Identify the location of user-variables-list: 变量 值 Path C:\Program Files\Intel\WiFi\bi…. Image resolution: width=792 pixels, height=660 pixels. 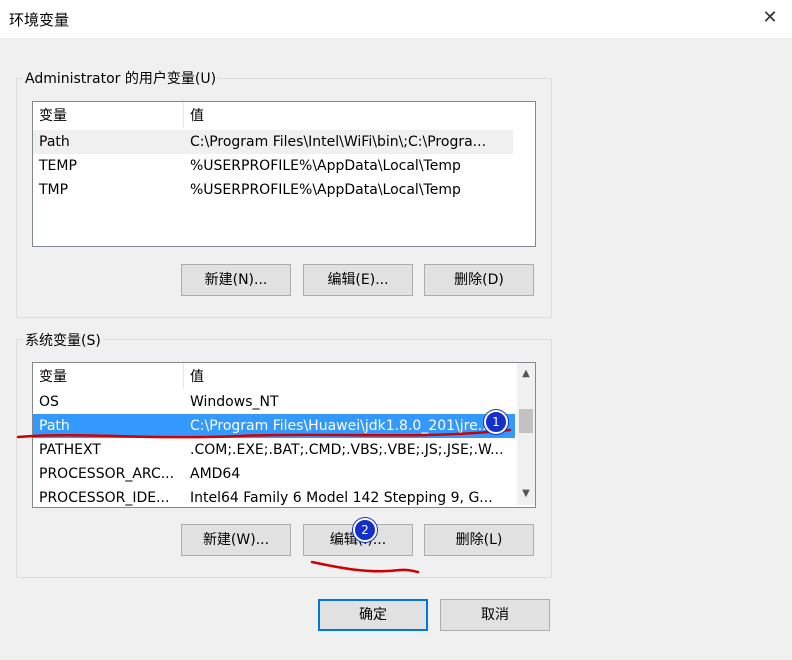
(284, 174).